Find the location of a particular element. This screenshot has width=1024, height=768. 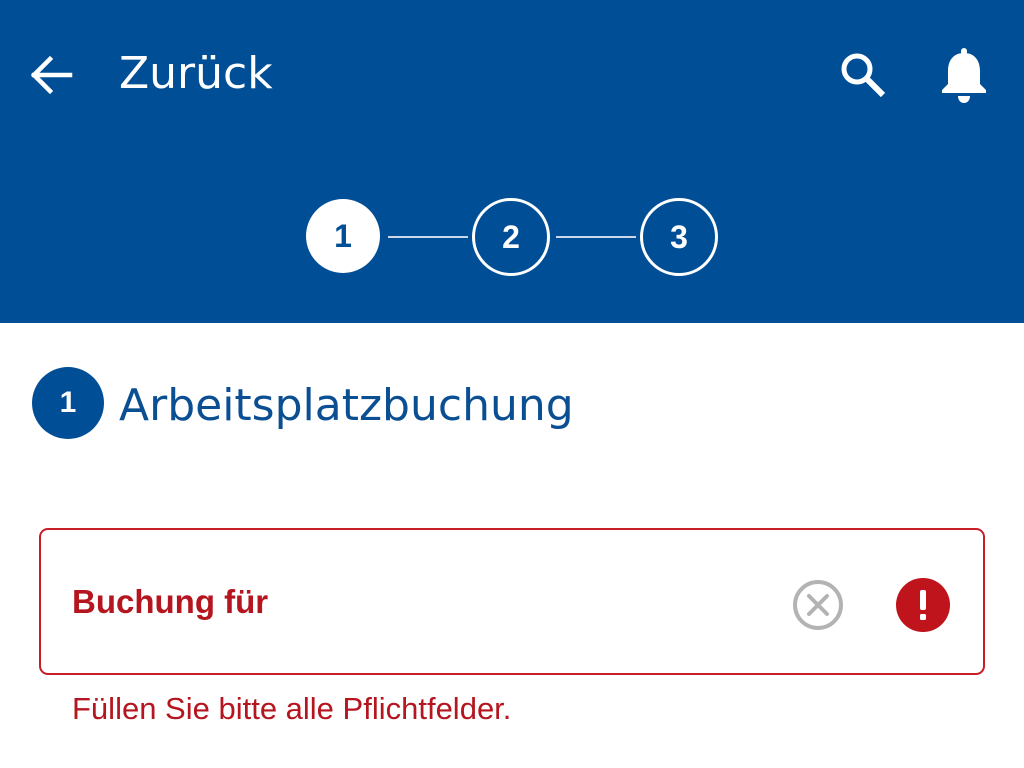

notifications-button is located at coordinates (964, 75).